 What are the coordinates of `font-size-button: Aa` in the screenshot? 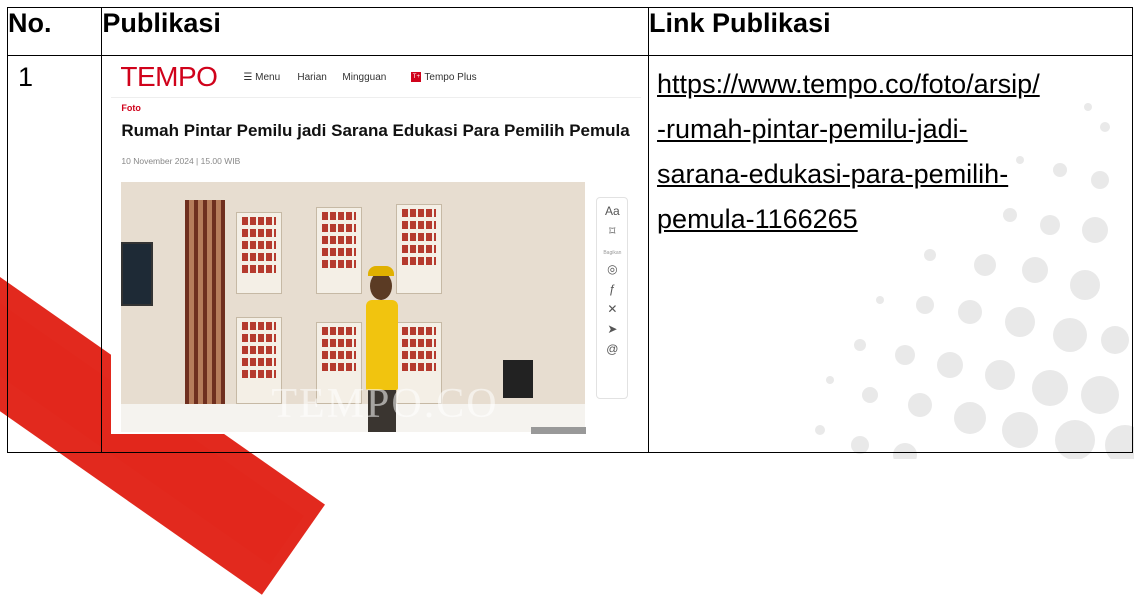 It's located at (612, 211).